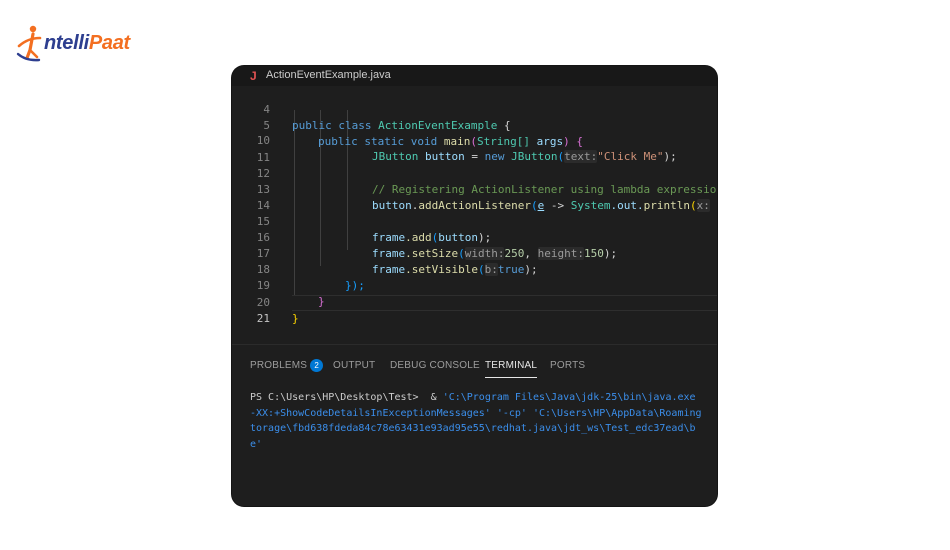 The image size is (950, 550). Describe the element at coordinates (317, 365) in the screenshot. I see `problems-count-badge: 2` at that location.